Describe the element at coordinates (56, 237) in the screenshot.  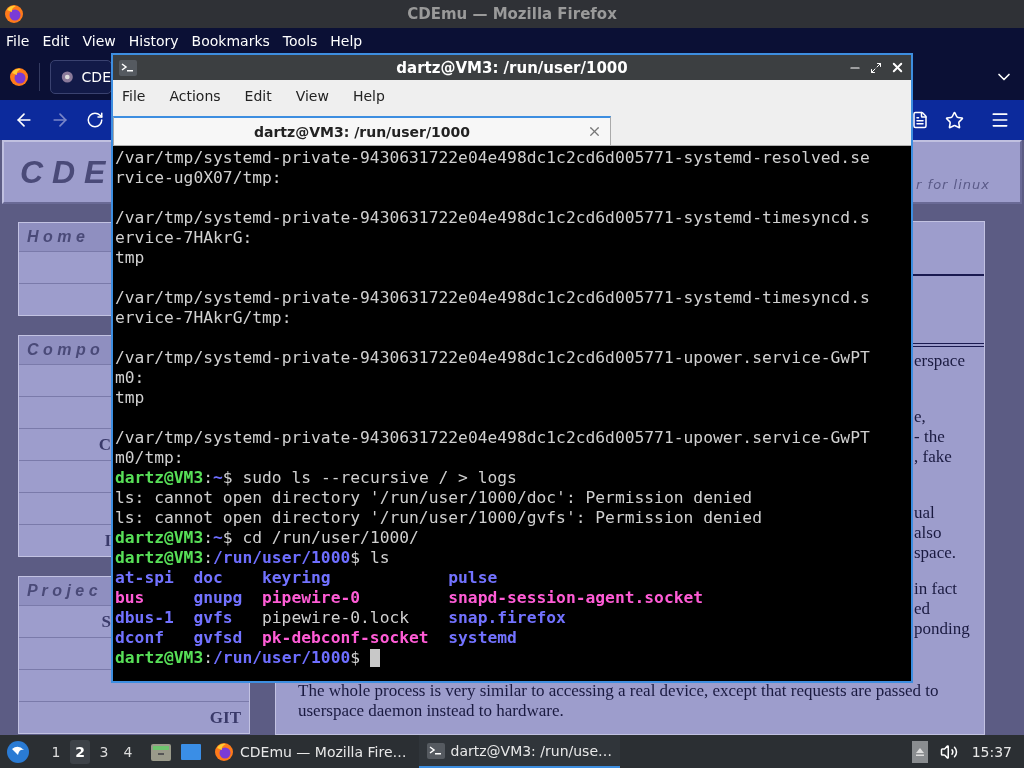
I see `section-heading: H o m e` at that location.